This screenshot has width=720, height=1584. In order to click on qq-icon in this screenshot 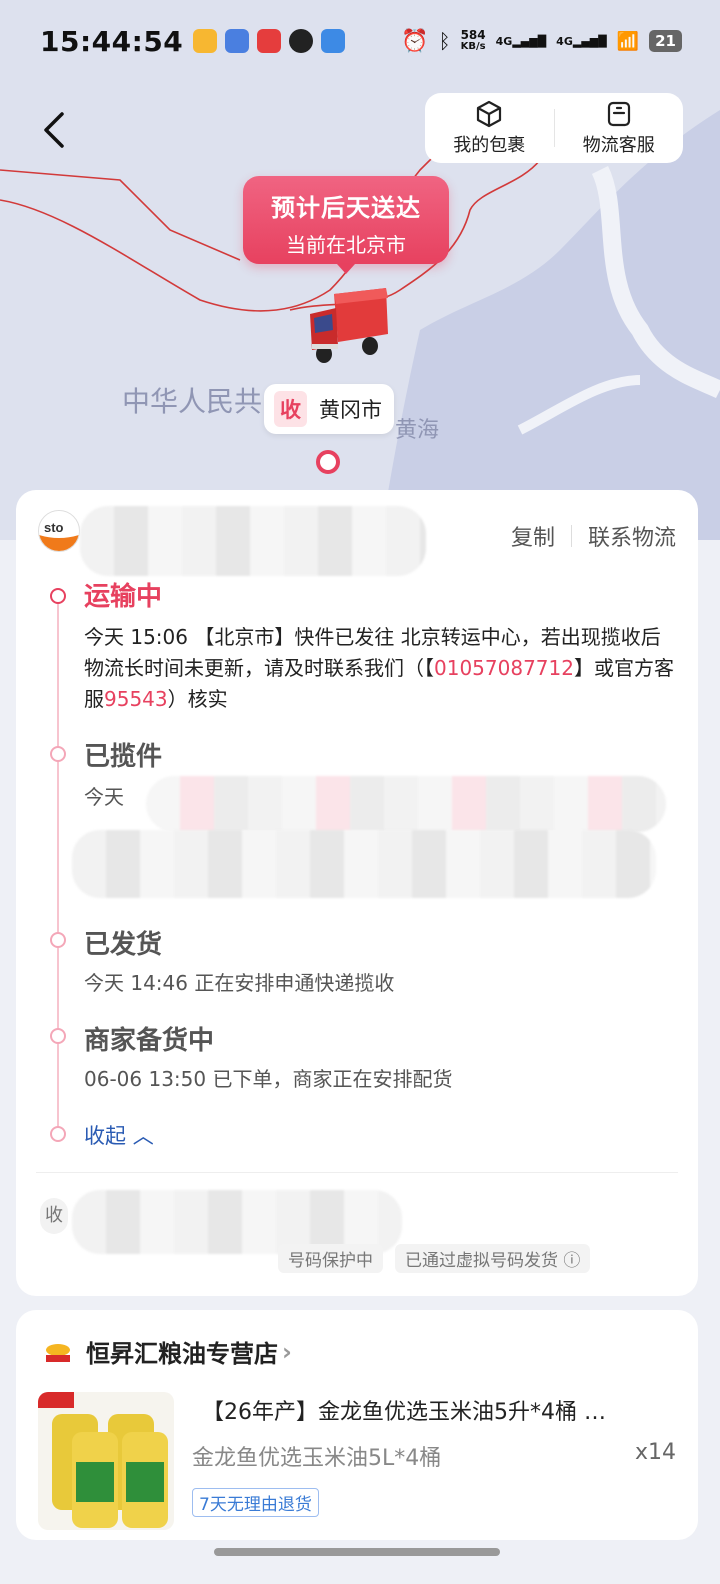, I will do `click(301, 41)`.